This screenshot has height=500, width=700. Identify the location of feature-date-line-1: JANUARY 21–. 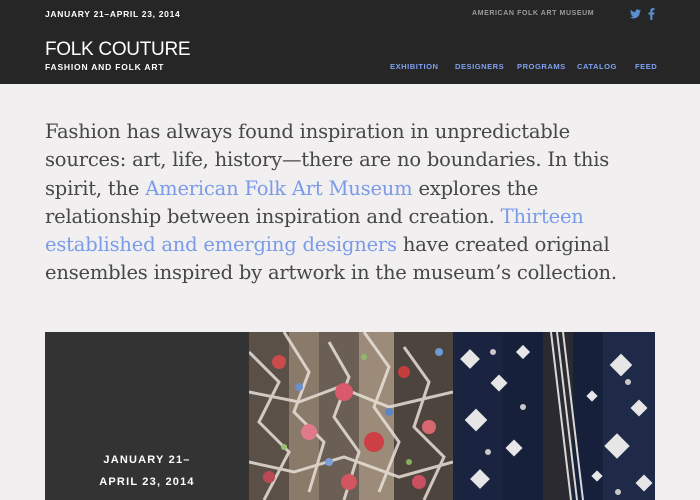
(147, 460).